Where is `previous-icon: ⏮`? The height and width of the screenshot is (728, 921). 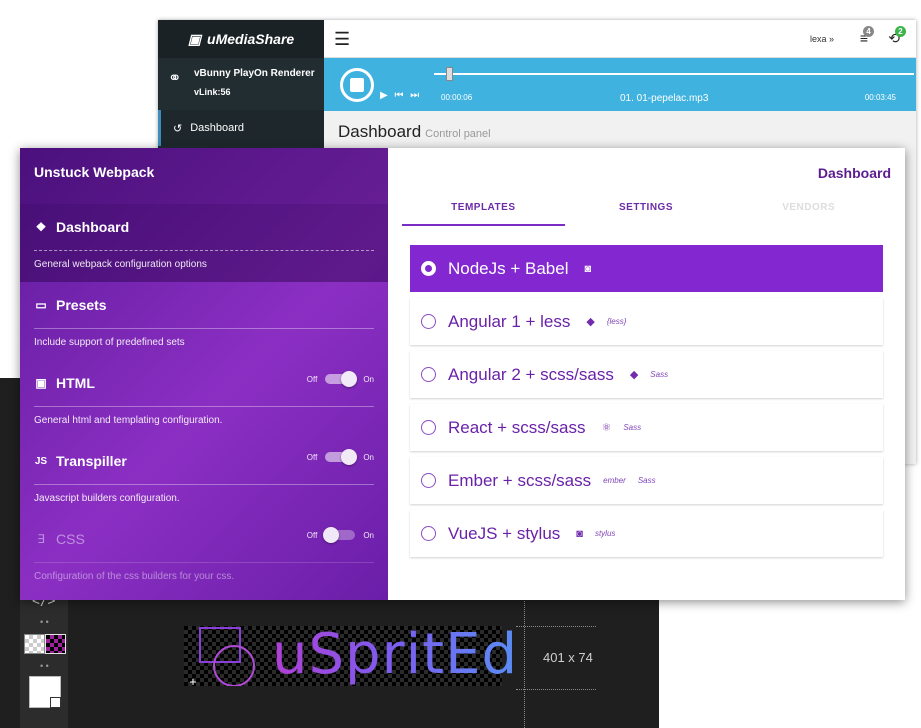 previous-icon: ⏮ is located at coordinates (399, 95).